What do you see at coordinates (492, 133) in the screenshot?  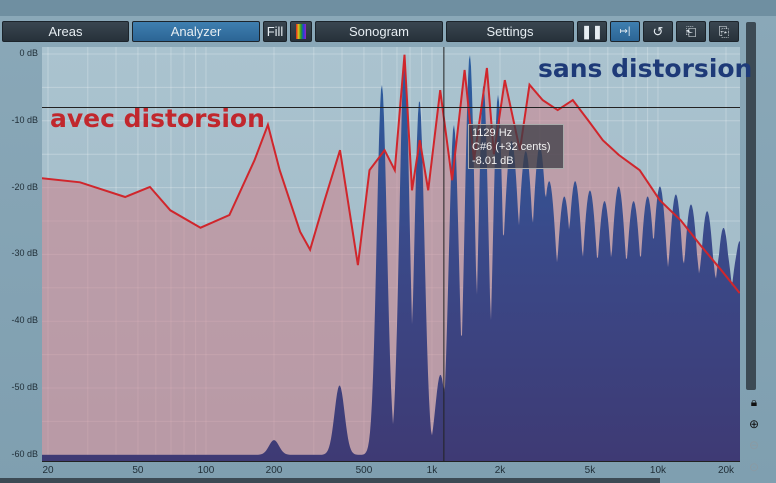 I see `tooltip-frequency: 1129 Hz` at bounding box center [492, 133].